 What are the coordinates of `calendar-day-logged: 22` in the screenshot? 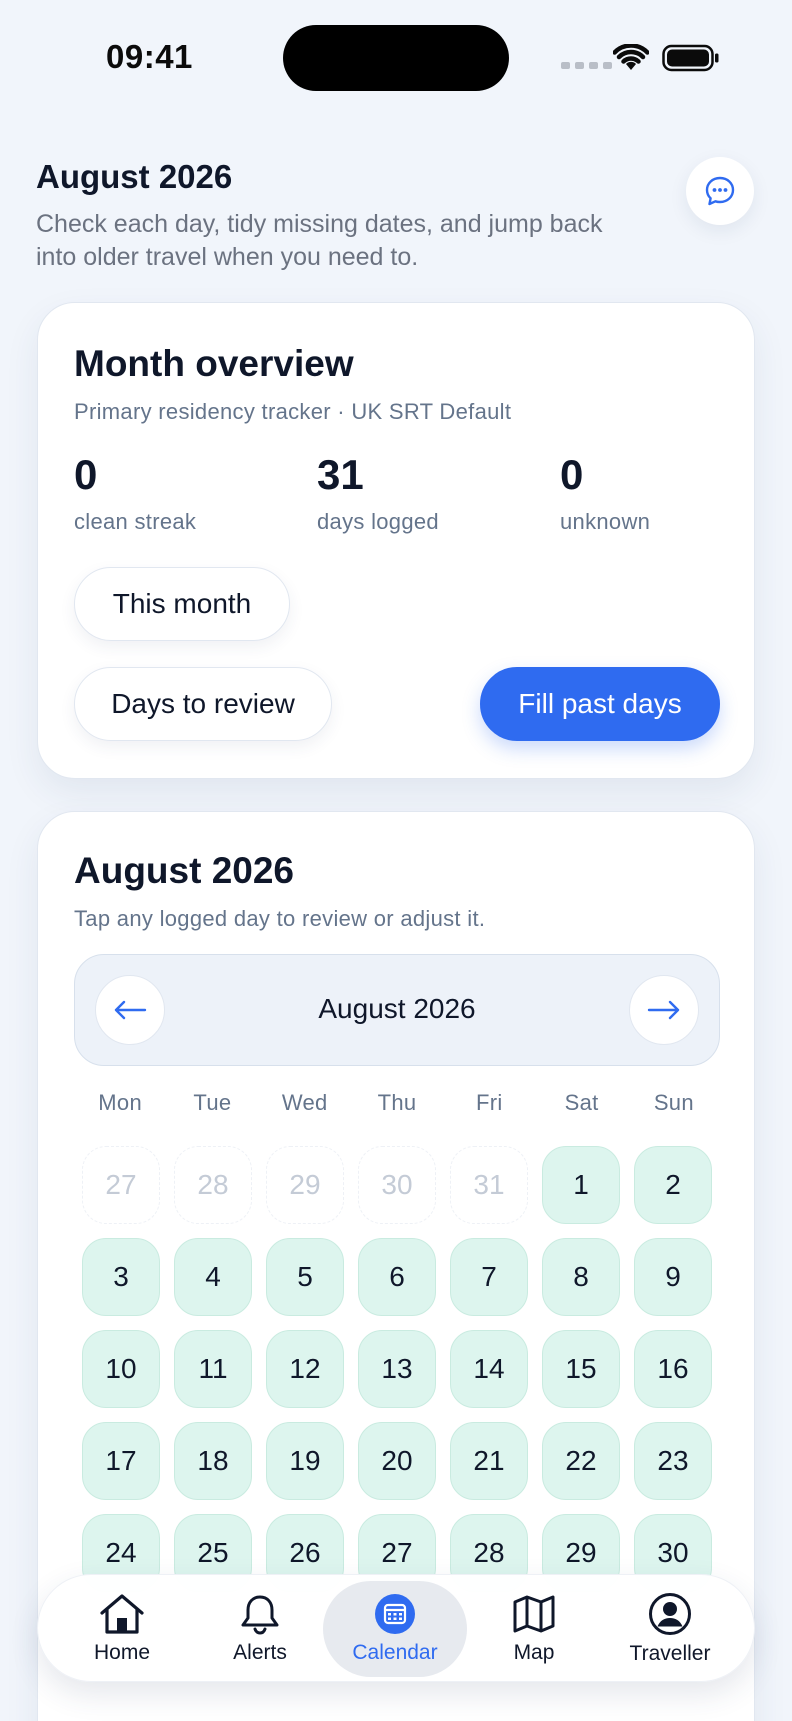 It's located at (581, 1461).